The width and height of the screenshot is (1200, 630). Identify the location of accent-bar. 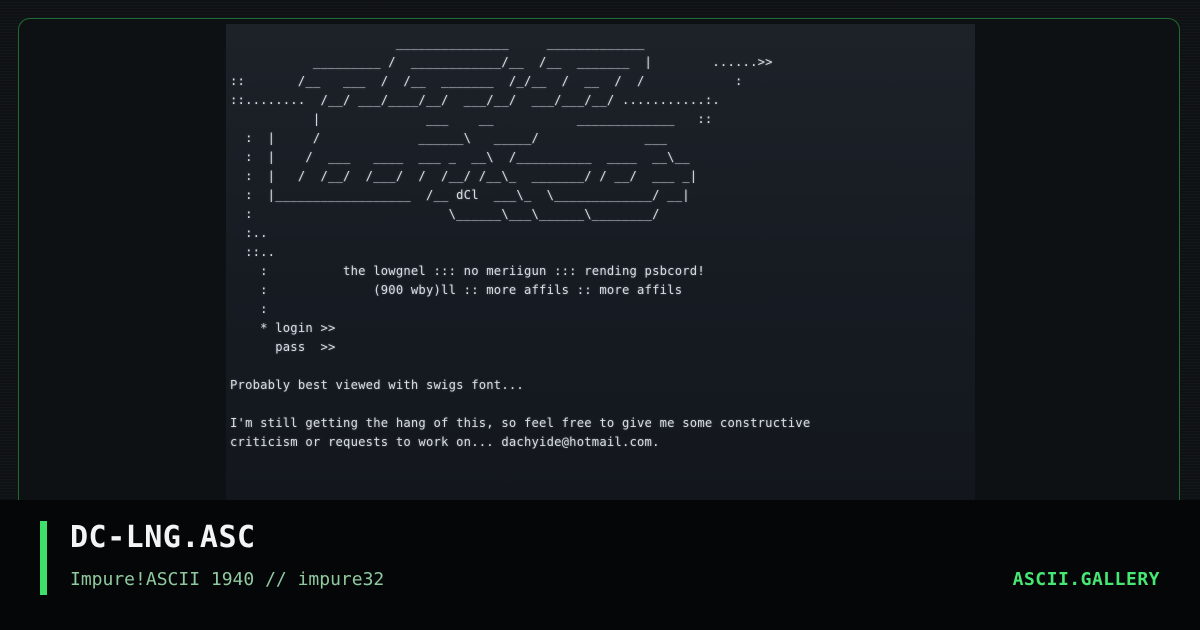
(43, 558).